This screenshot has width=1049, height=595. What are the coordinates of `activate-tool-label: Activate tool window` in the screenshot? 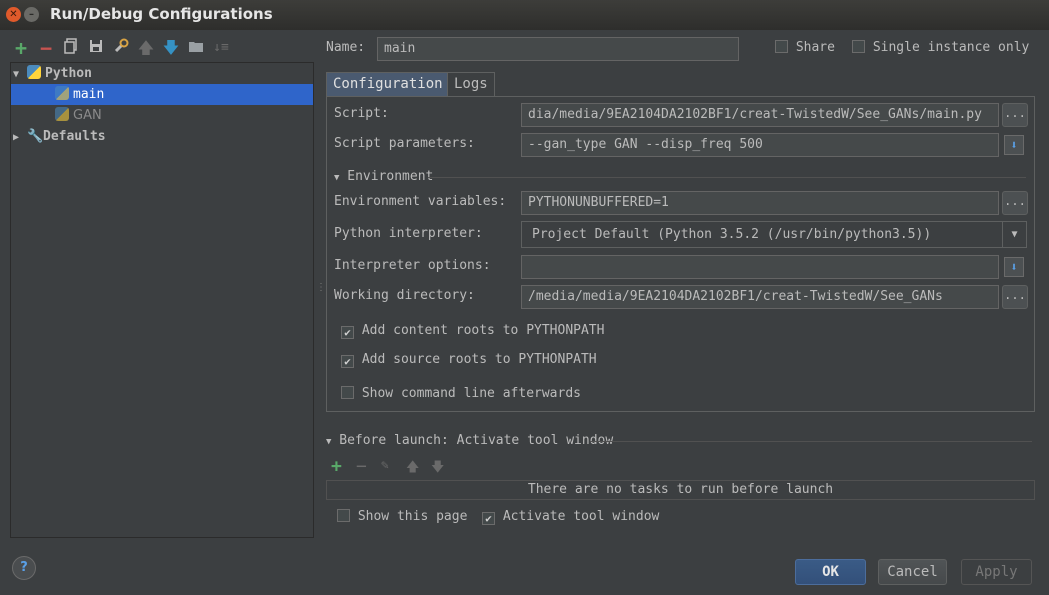 It's located at (581, 516).